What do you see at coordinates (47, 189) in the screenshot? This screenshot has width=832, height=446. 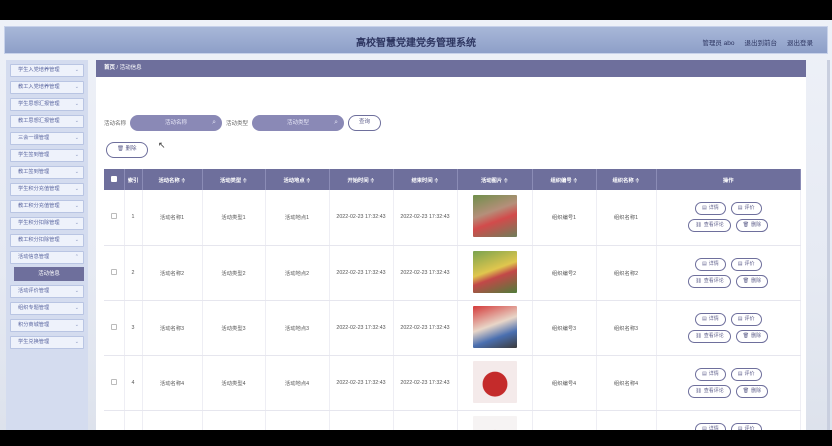 I see `sidebar-item-student-points-recharge: 学生积分充值管理 ⌄` at bounding box center [47, 189].